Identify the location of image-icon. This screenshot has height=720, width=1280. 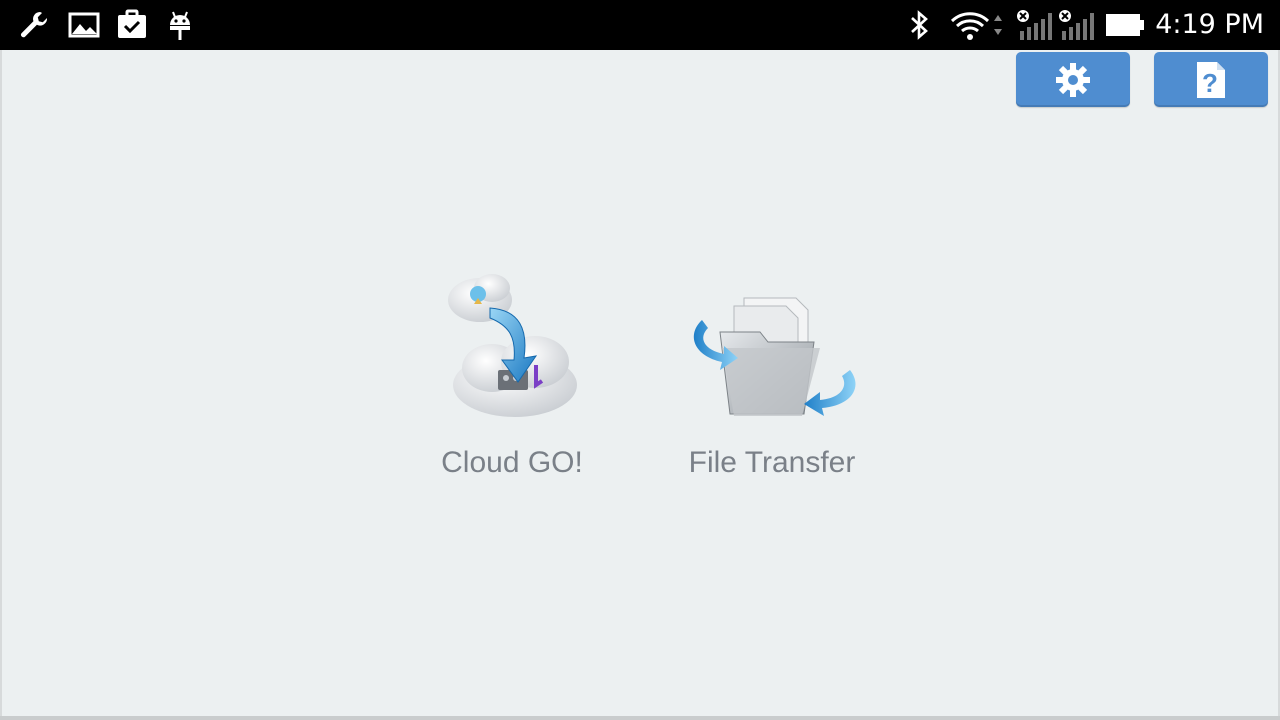
(84, 25).